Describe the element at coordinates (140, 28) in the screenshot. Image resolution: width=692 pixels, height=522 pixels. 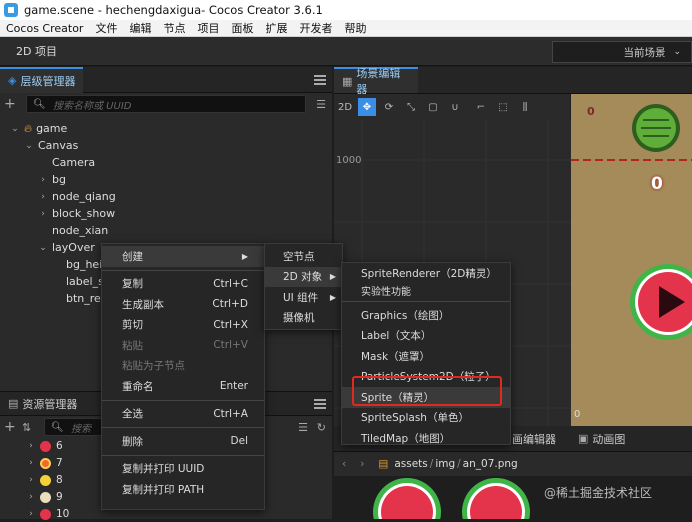
I see `menu-edit: 编辑` at that location.